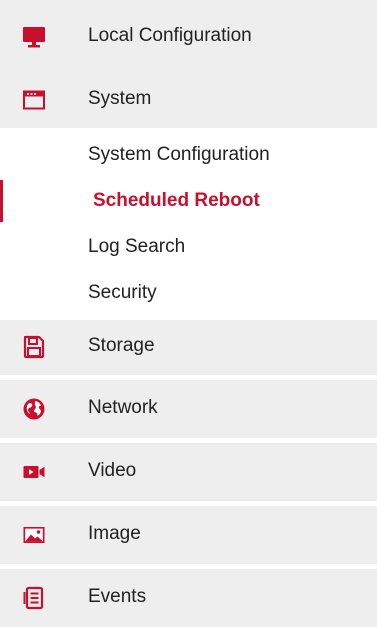 The image size is (377, 627). What do you see at coordinates (1, 201) in the screenshot?
I see `active-indicator` at bounding box center [1, 201].